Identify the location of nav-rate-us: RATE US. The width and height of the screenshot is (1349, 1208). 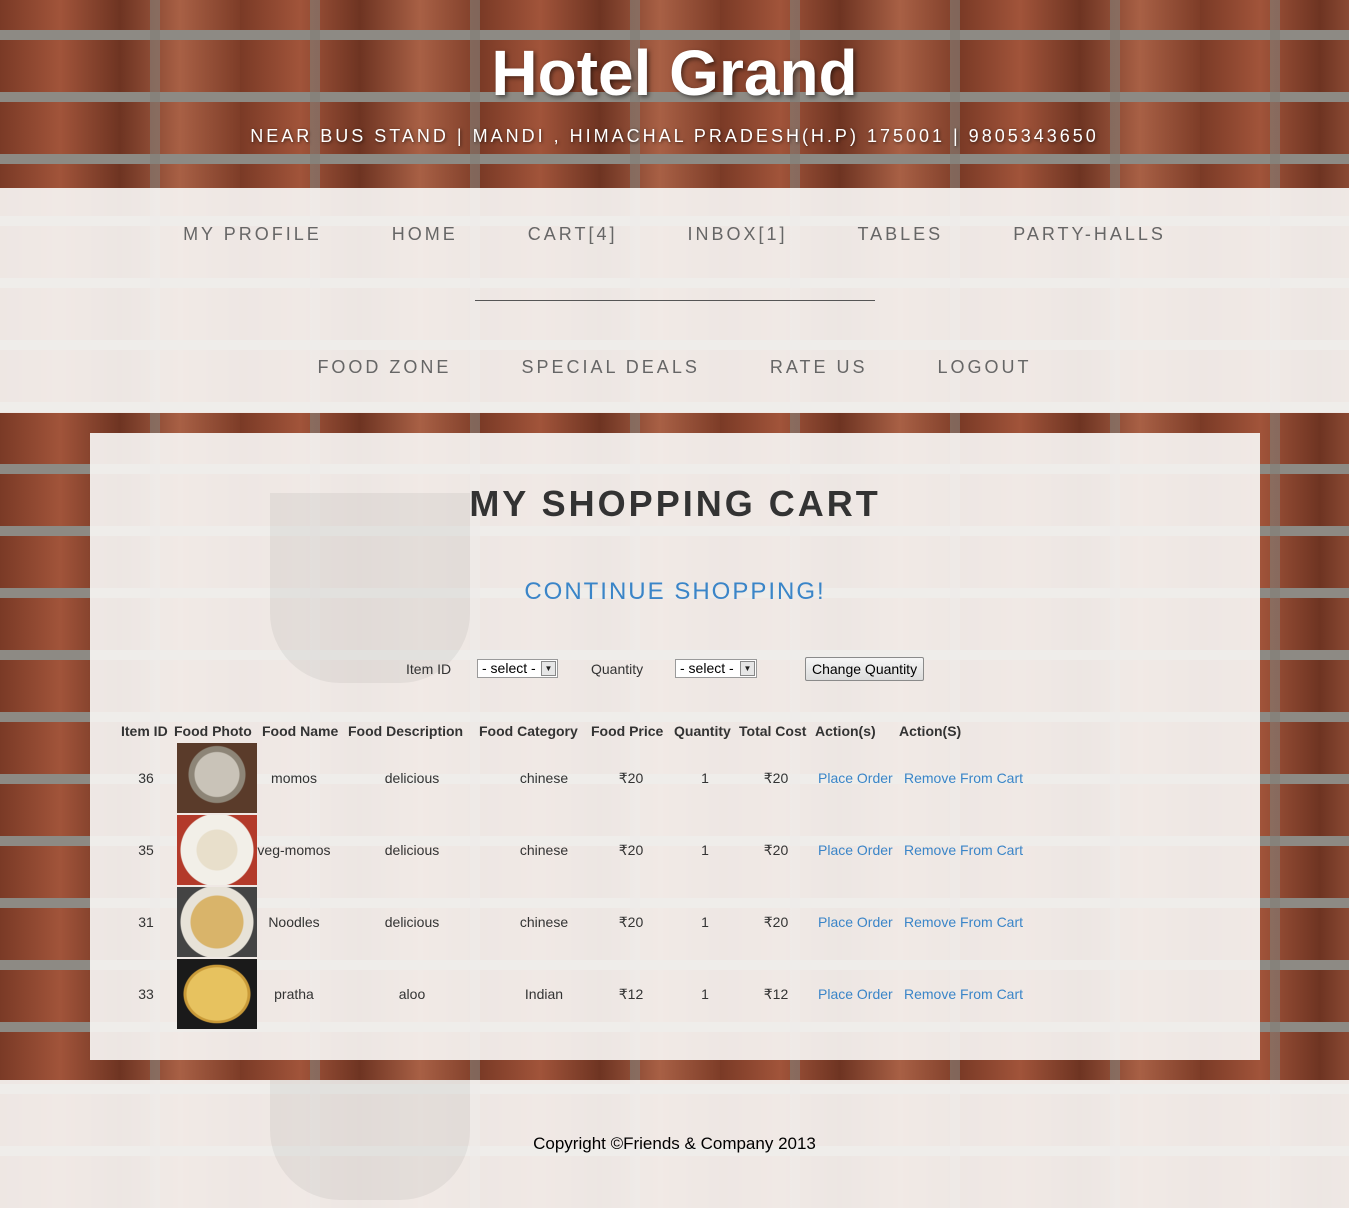
(819, 367).